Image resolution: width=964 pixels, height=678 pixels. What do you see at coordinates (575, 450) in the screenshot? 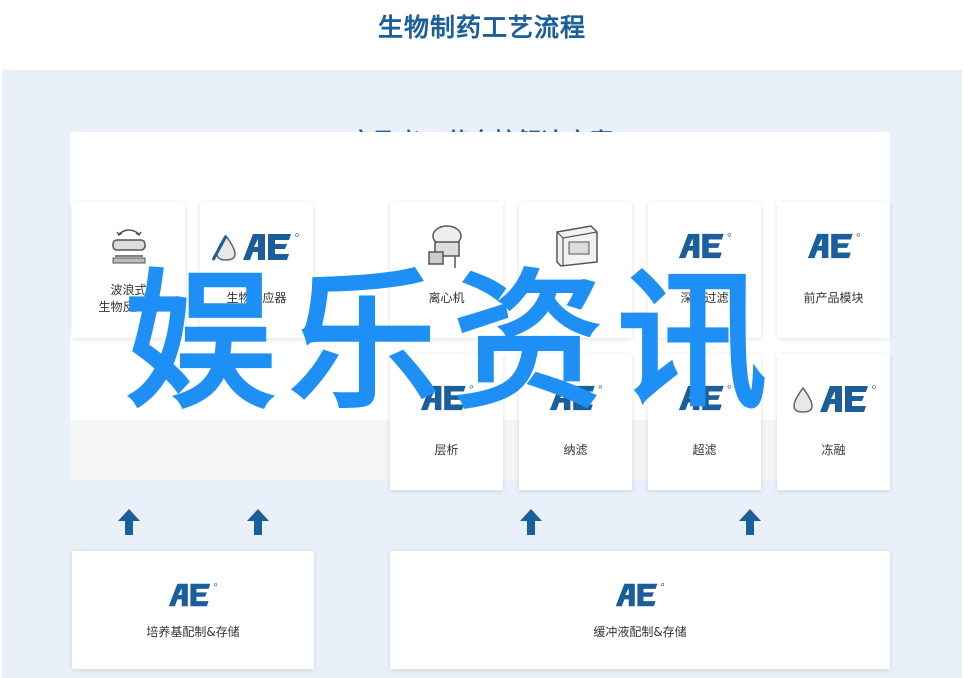
I see `card-label: 纳滤` at bounding box center [575, 450].